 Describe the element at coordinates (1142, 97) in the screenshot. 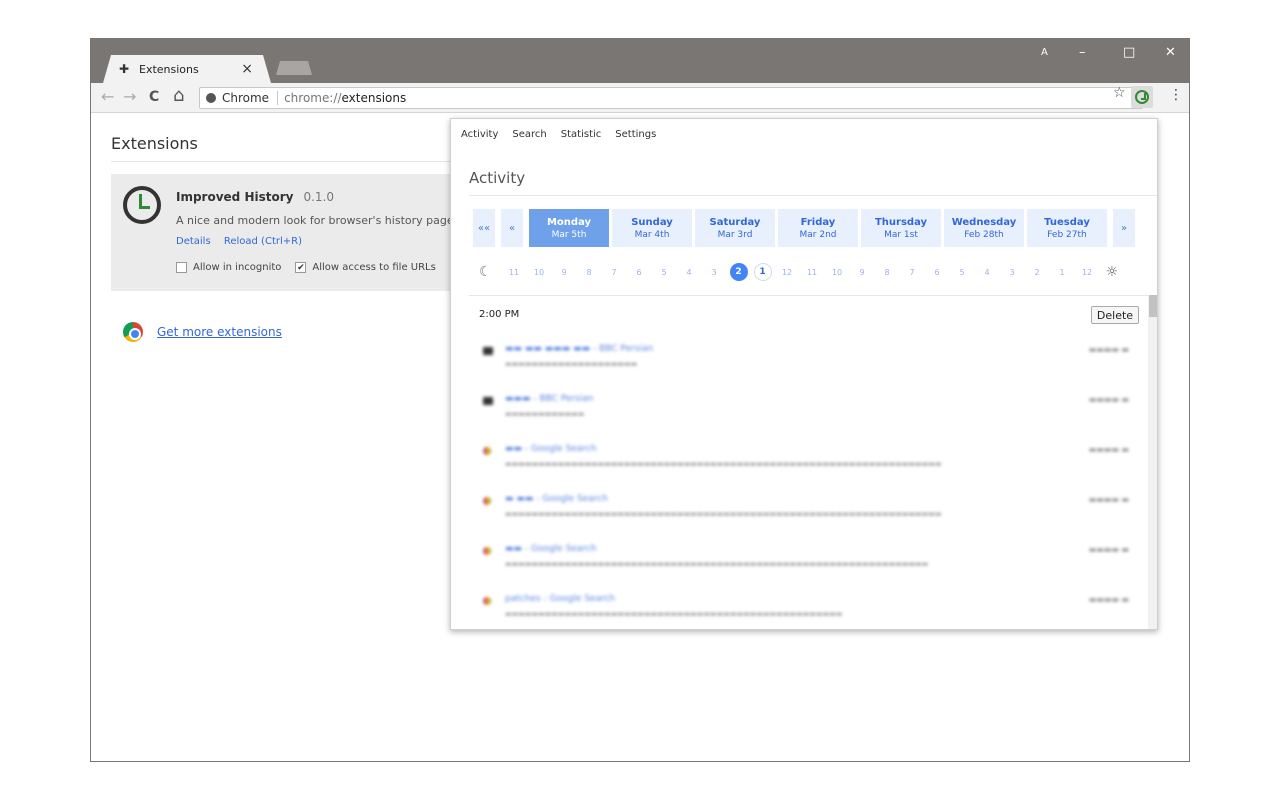

I see `improved-history-extension-button` at that location.